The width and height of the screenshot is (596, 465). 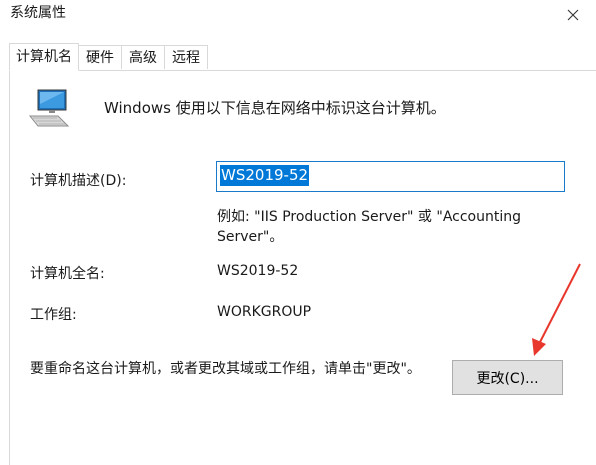 I want to click on description-input-value: WS2019-52, so click(x=265, y=175).